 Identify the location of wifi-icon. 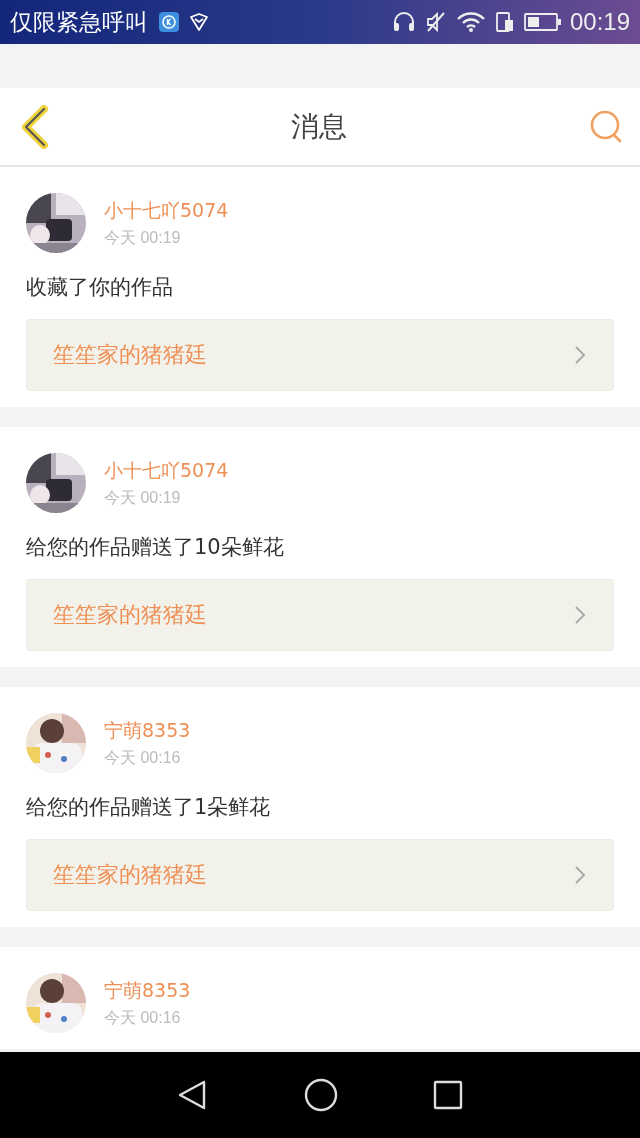
(470, 22).